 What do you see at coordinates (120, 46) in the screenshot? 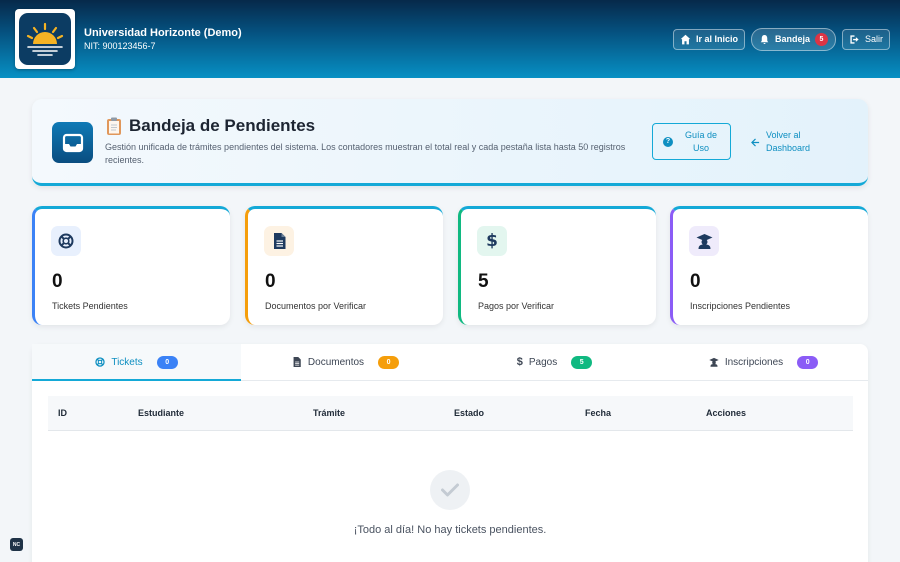
I see `institution-nit: NIT: 900123456-7` at bounding box center [120, 46].